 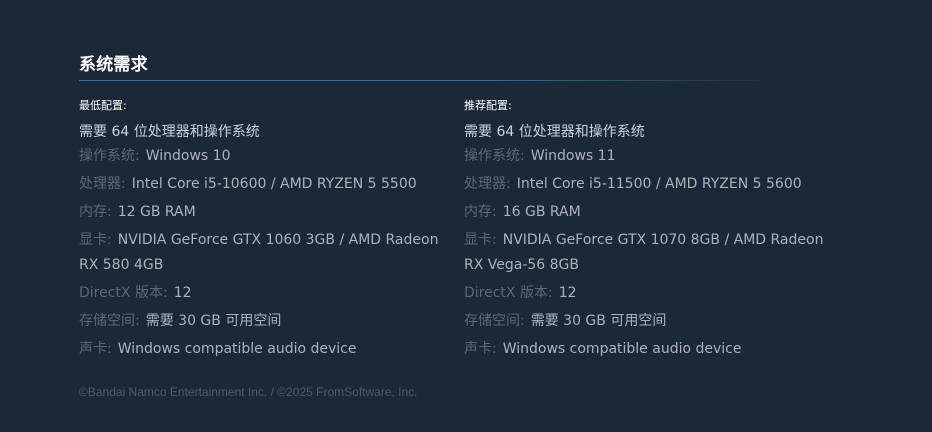 What do you see at coordinates (269, 293) in the screenshot?
I see `minimum-directx: DirectX 版本: 12` at bounding box center [269, 293].